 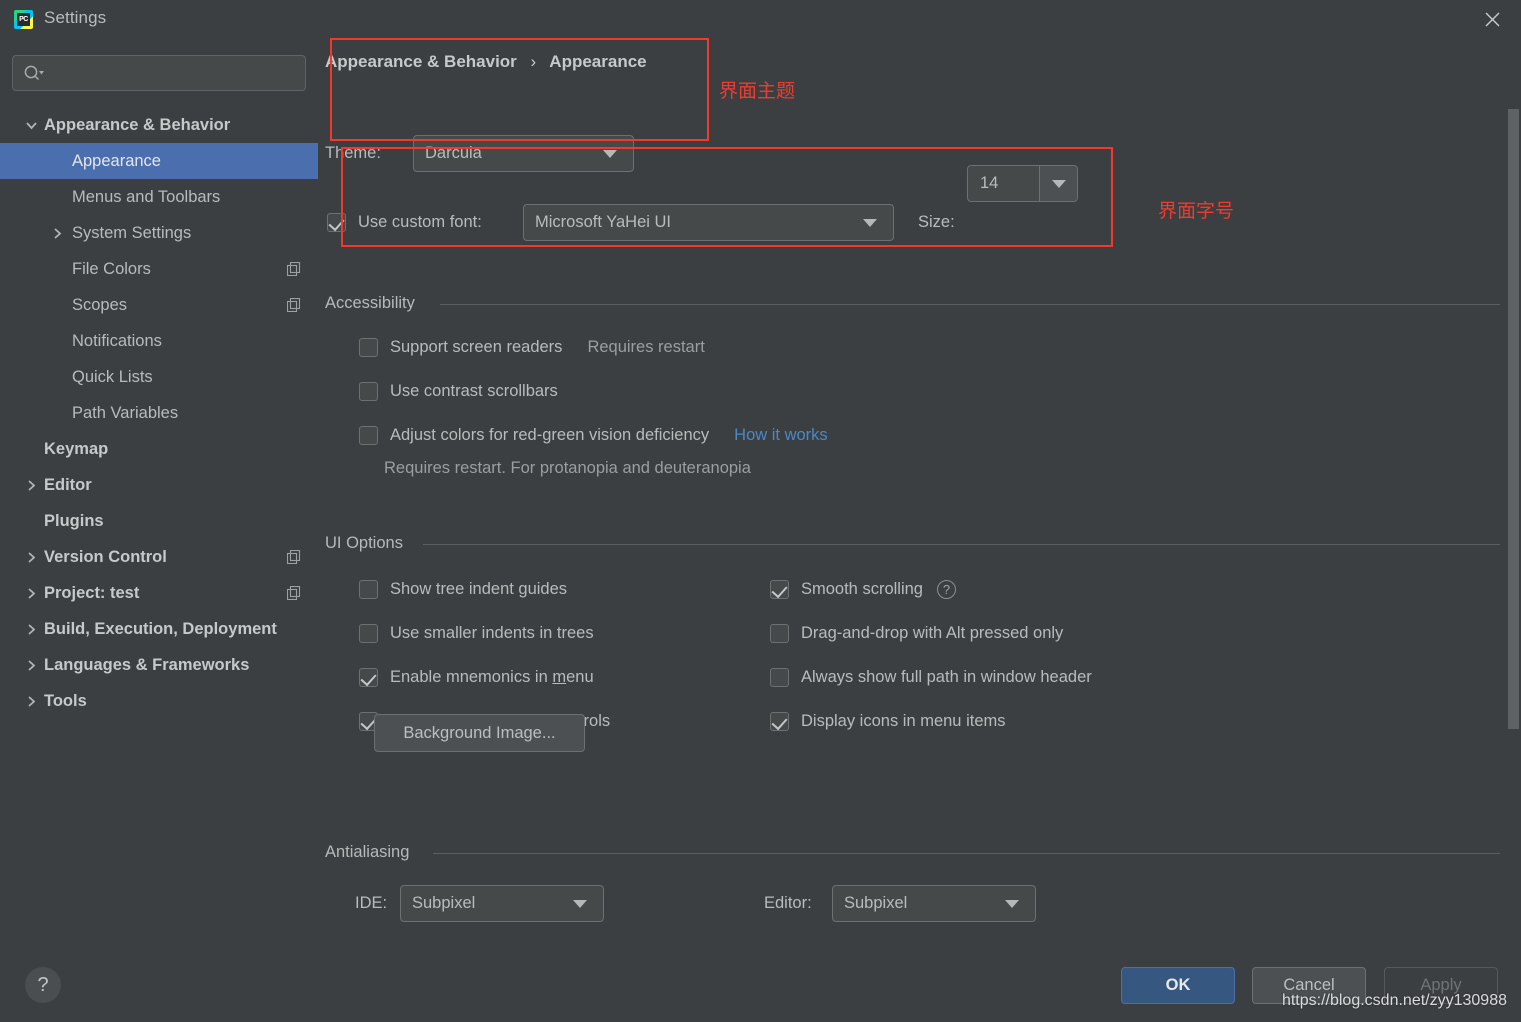 What do you see at coordinates (779, 677) in the screenshot?
I see `always-show-full-path-checkbox` at bounding box center [779, 677].